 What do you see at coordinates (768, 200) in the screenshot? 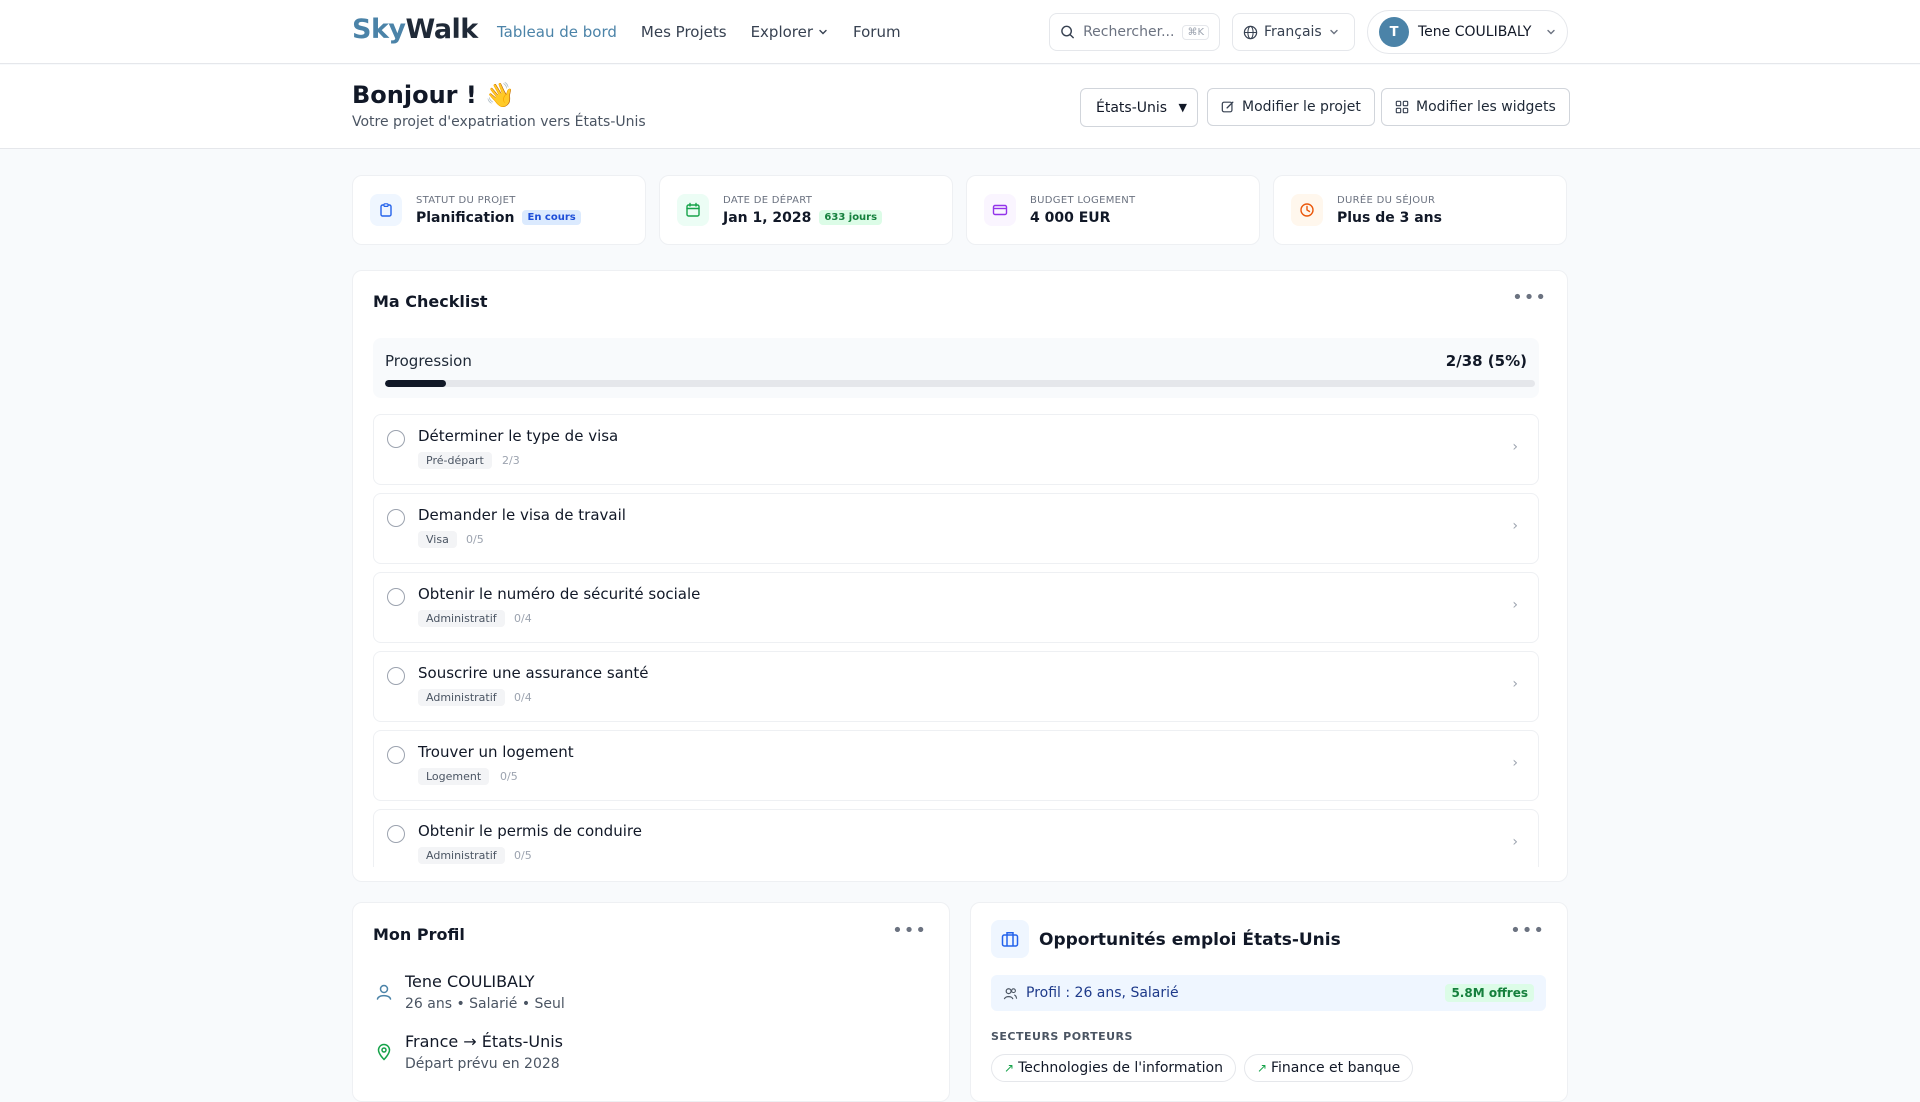
I see `stat-label: Date de départ` at bounding box center [768, 200].